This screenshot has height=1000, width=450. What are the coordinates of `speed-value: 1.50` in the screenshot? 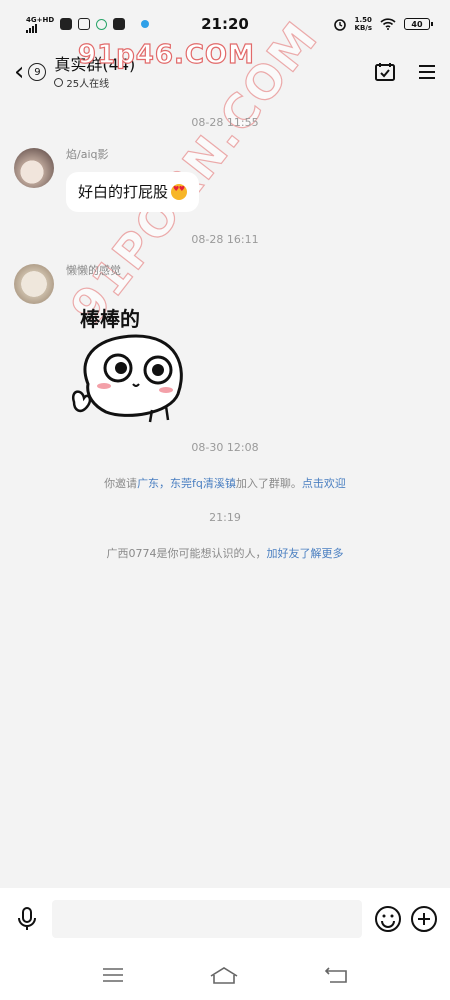 It's located at (363, 20).